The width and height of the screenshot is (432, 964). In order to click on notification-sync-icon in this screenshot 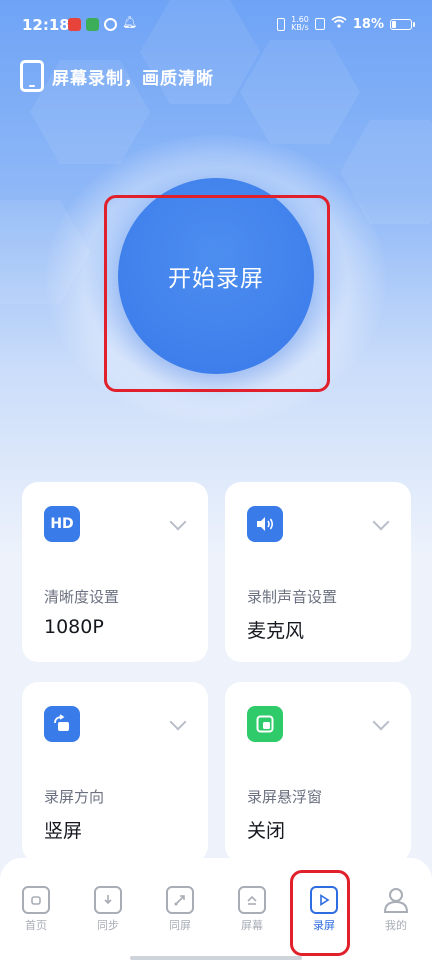, I will do `click(110, 24)`.